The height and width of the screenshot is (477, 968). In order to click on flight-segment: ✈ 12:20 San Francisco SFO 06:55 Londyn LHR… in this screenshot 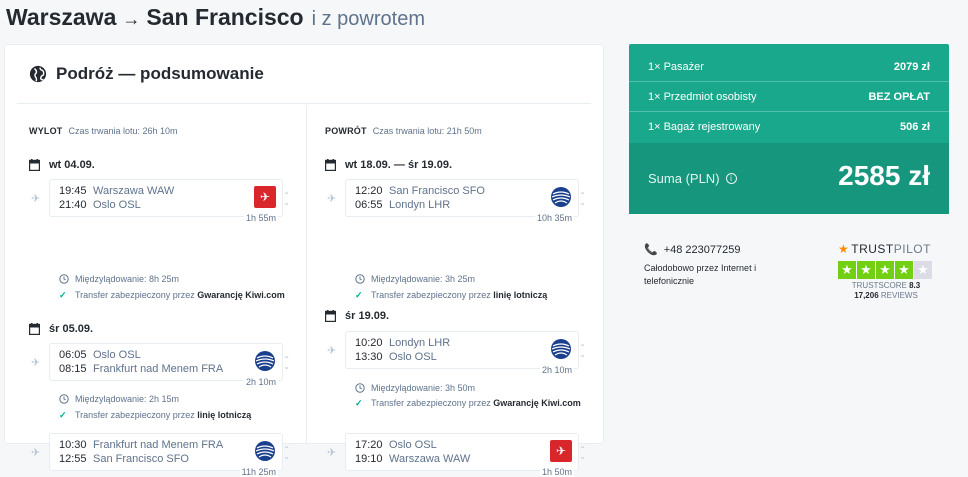, I will do `click(455, 201)`.